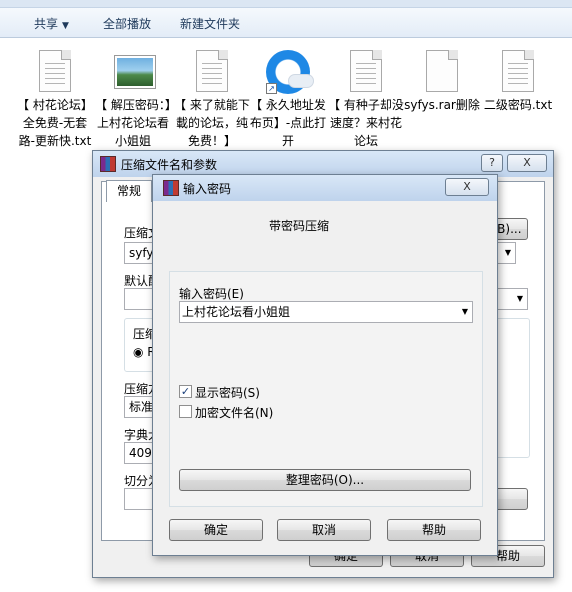 This screenshot has height=592, width=572. Describe the element at coordinates (55, 123) in the screenshot. I see `file-name: 【 村花论坛】全免费-无套路-更新快.txt` at that location.